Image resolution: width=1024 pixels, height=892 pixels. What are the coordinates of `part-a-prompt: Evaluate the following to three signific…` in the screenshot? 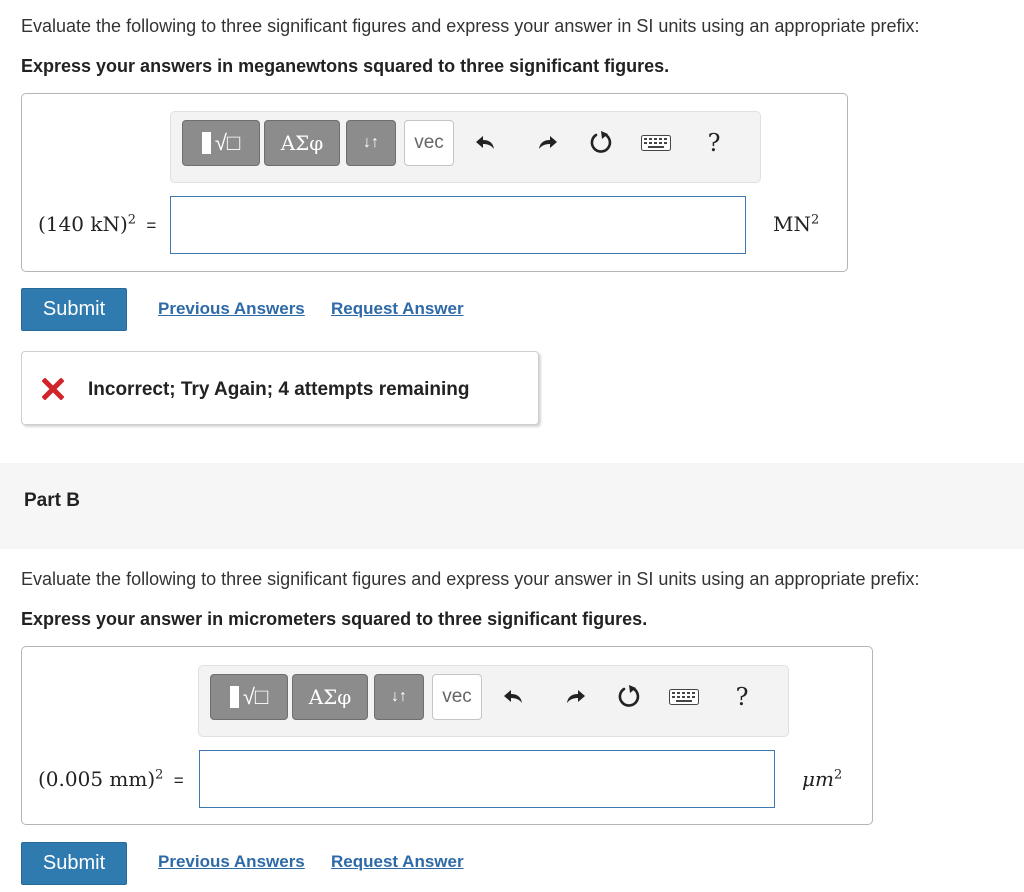 It's located at (470, 26).